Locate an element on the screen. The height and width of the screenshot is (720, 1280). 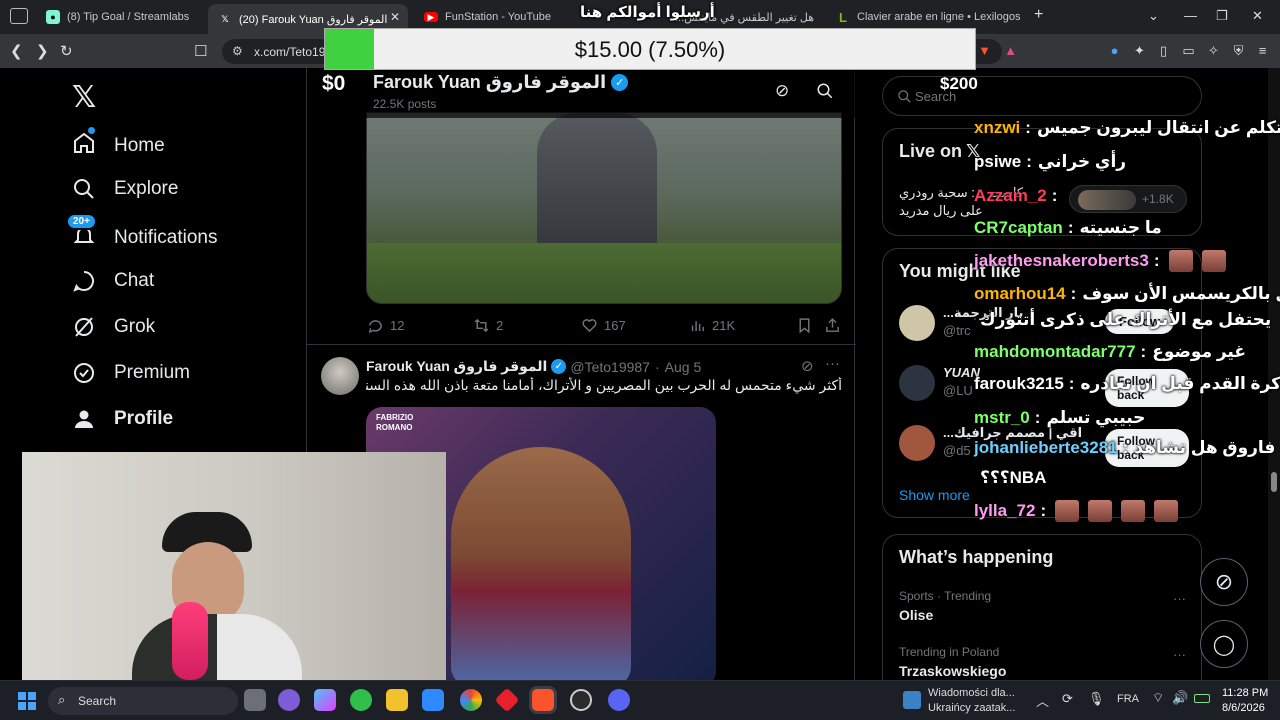
sidebar-icon: ▯ is located at coordinates (1163, 50).